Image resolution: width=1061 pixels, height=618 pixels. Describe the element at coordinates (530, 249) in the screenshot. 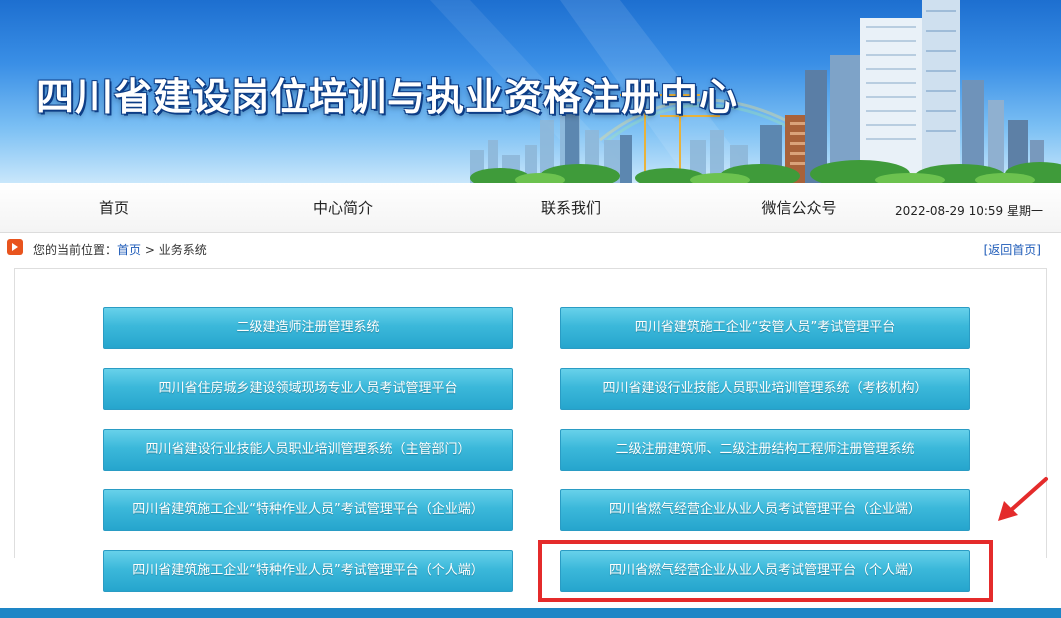

I see `breadcrumb: 您的当前位置：首页 > 业务系统 [返回首页]` at that location.